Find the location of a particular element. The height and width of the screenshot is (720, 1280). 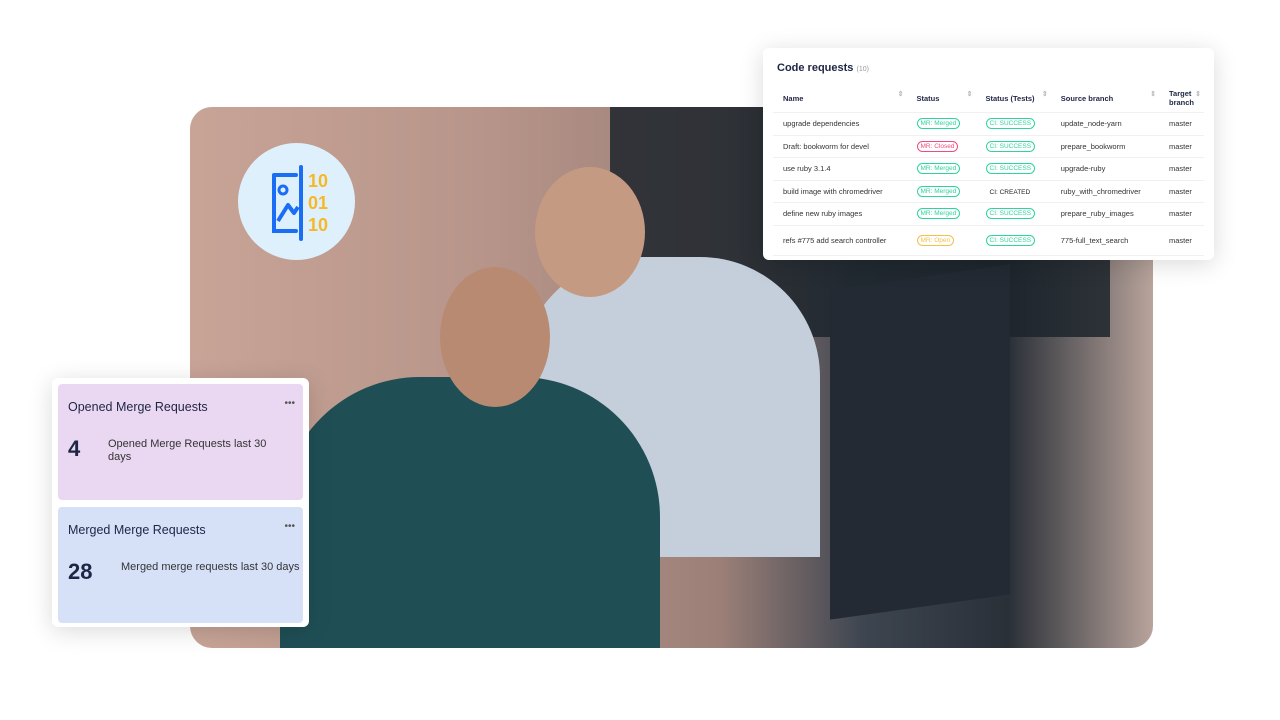

column-header: Status is located at coordinates (941, 98).